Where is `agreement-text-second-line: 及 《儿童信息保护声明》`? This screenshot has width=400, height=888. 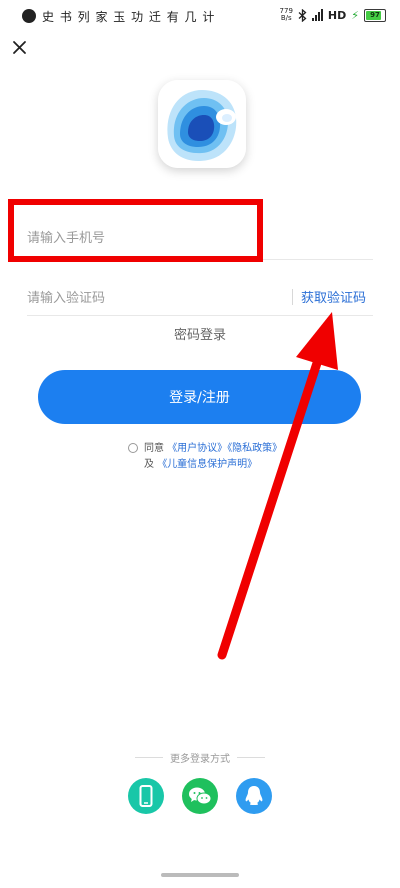
agreement-text-second-line: 及 《儿童信息保护声明》 is located at coordinates (200, 462).